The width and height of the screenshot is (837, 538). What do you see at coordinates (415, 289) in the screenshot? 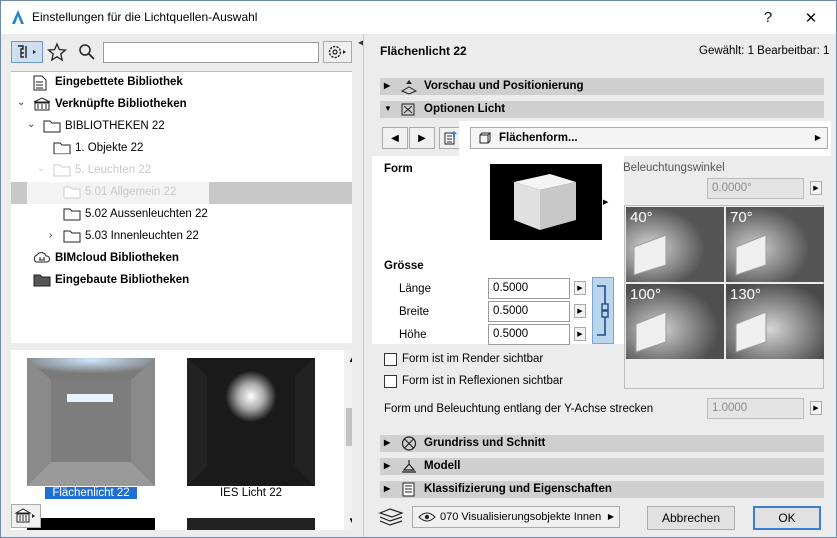
I see `laenge-label: Länge` at bounding box center [415, 289].